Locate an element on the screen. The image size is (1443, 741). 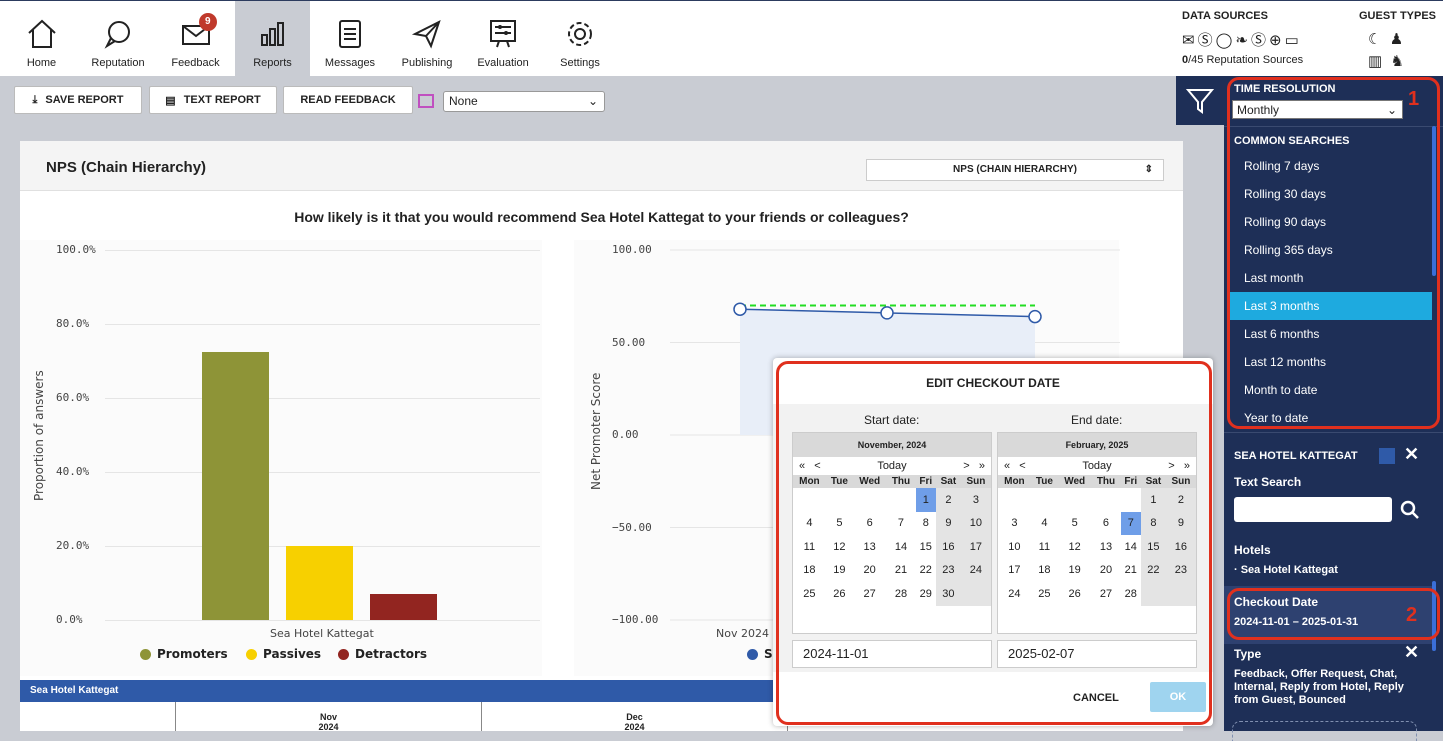
text-search-input is located at coordinates (1313, 509).